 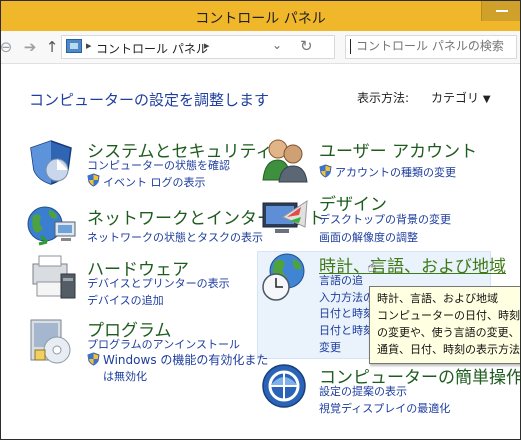 What do you see at coordinates (125, 300) in the screenshot?
I see `link-add-device: デバイスの追加` at bounding box center [125, 300].